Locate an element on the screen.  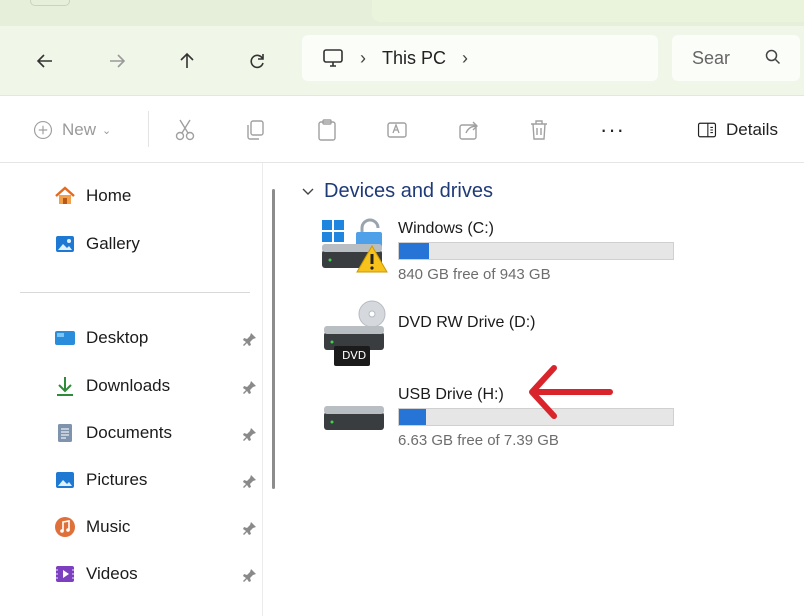
plus-circle-icon is located at coordinates (43, 130).